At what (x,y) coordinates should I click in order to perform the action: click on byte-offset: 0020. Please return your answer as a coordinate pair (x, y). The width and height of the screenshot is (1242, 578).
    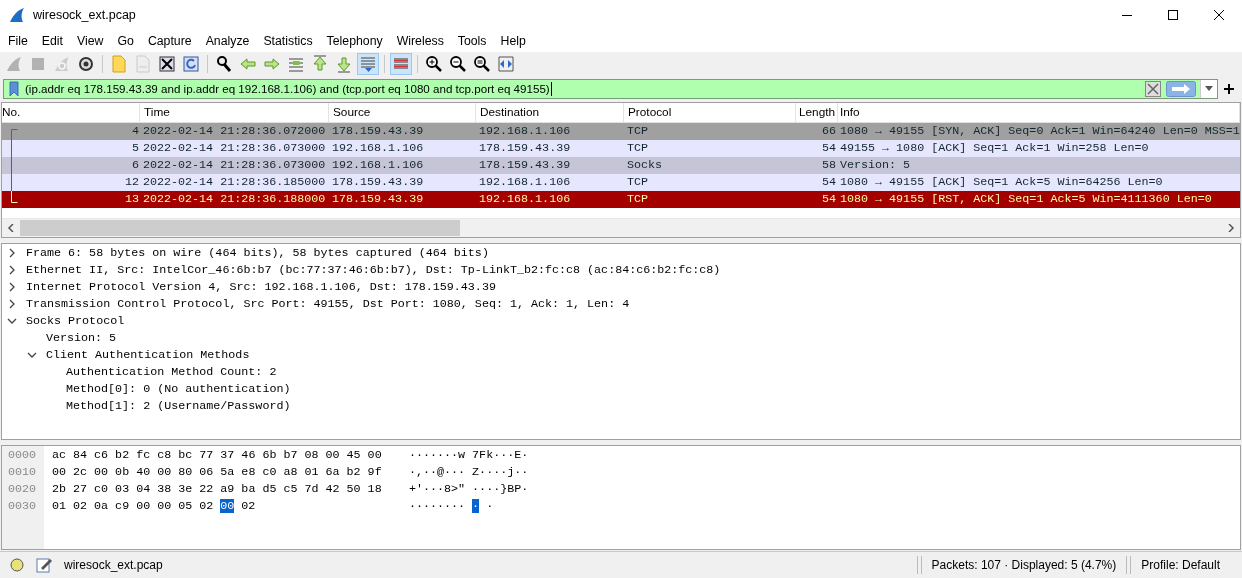
    Looking at the image, I should click on (22, 489).